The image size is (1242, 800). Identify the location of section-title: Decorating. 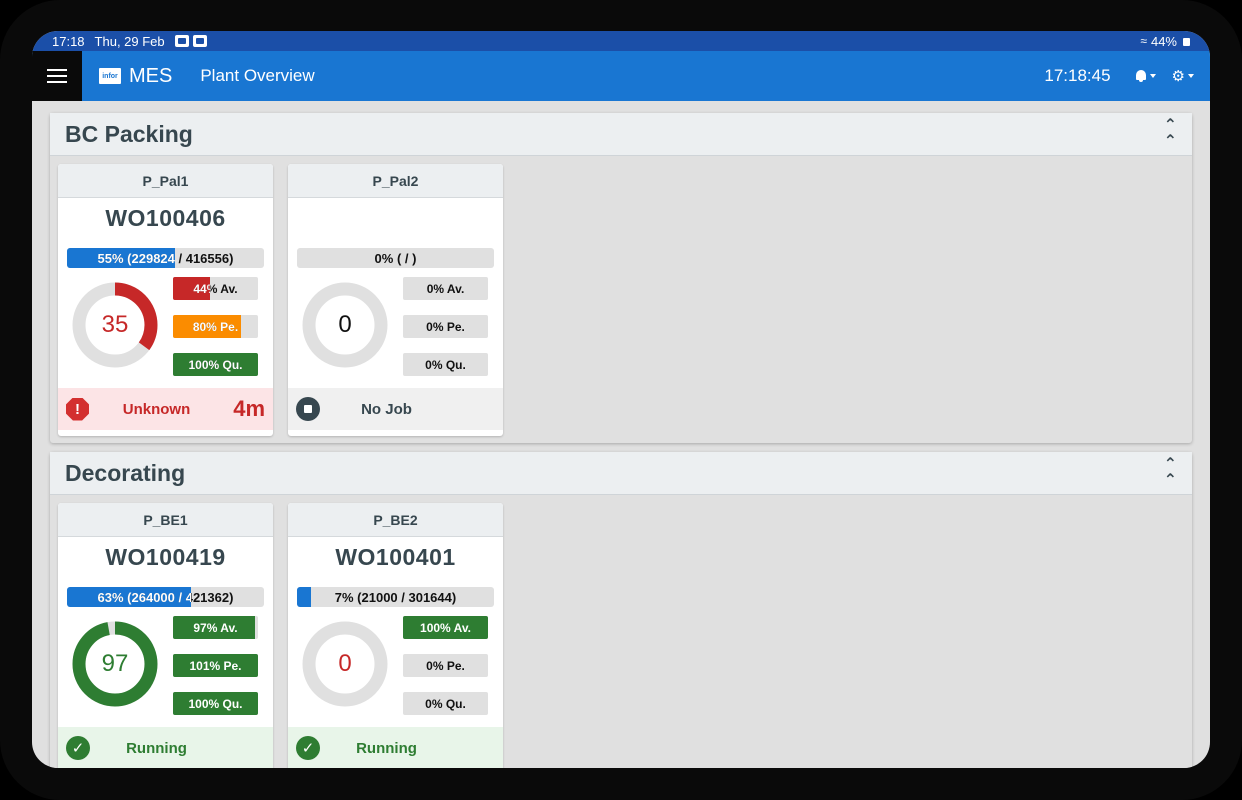
(125, 472).